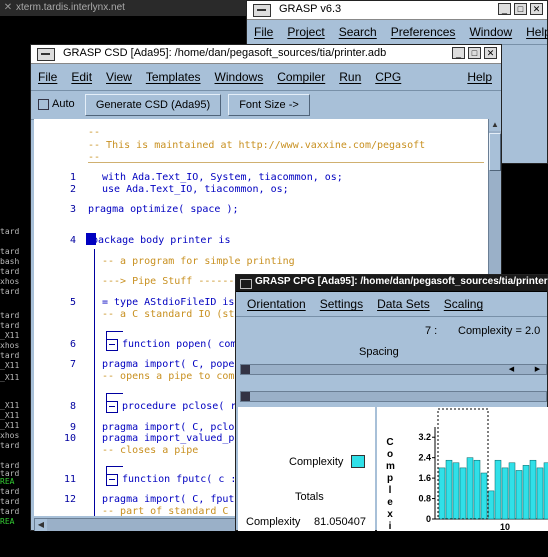  Describe the element at coordinates (41, 525) in the screenshot. I see `scroll-left-icon: ◀` at that location.